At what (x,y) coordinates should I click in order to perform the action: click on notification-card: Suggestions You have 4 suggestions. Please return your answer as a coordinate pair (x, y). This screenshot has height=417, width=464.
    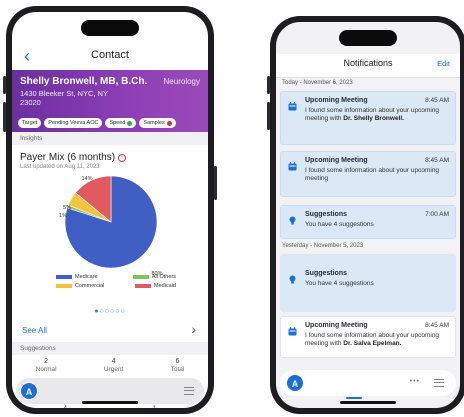
    Looking at the image, I should click on (368, 283).